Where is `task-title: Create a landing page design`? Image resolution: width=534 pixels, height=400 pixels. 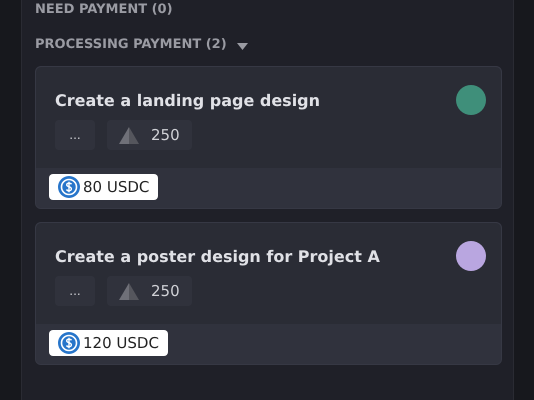 task-title: Create a landing page design is located at coordinates (187, 100).